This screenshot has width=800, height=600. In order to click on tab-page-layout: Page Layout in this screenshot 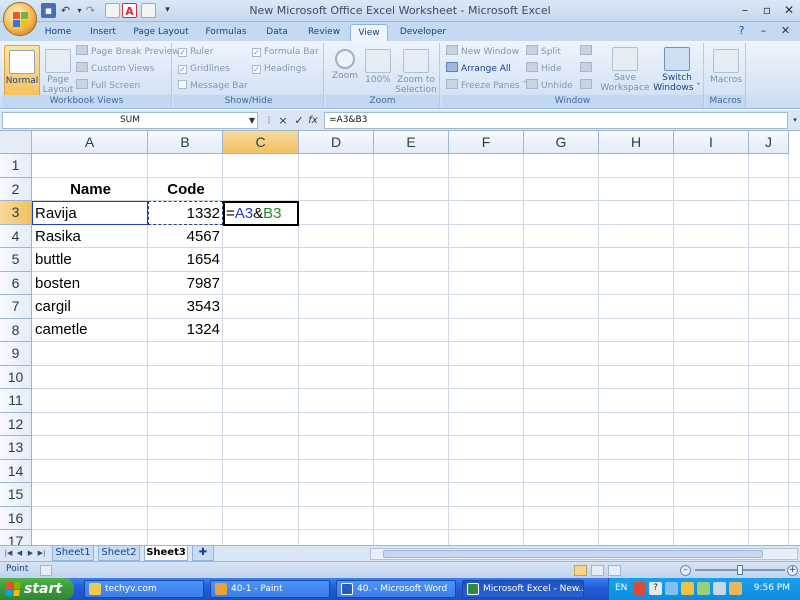, I will do `click(161, 32)`.